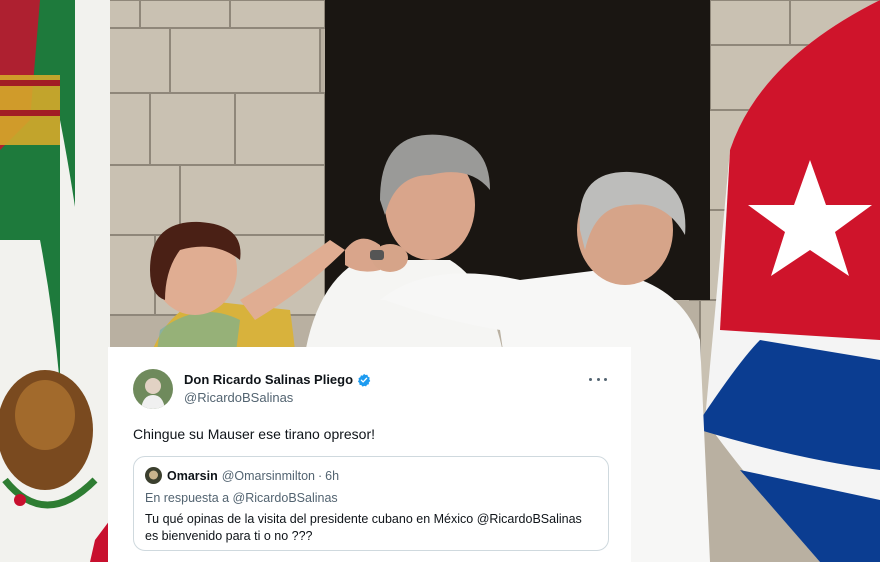 The image size is (880, 562). Describe the element at coordinates (192, 475) in the screenshot. I see `quoted-author-name: Omarsin` at that location.